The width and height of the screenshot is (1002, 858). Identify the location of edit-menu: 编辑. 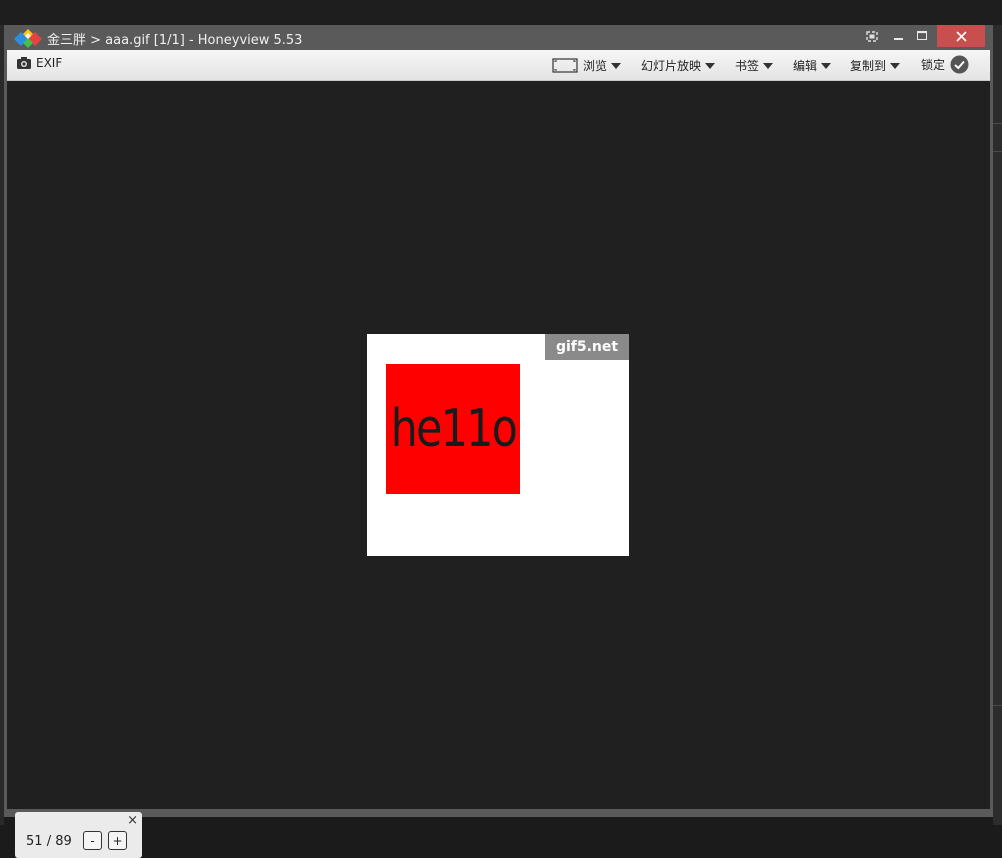
(812, 65).